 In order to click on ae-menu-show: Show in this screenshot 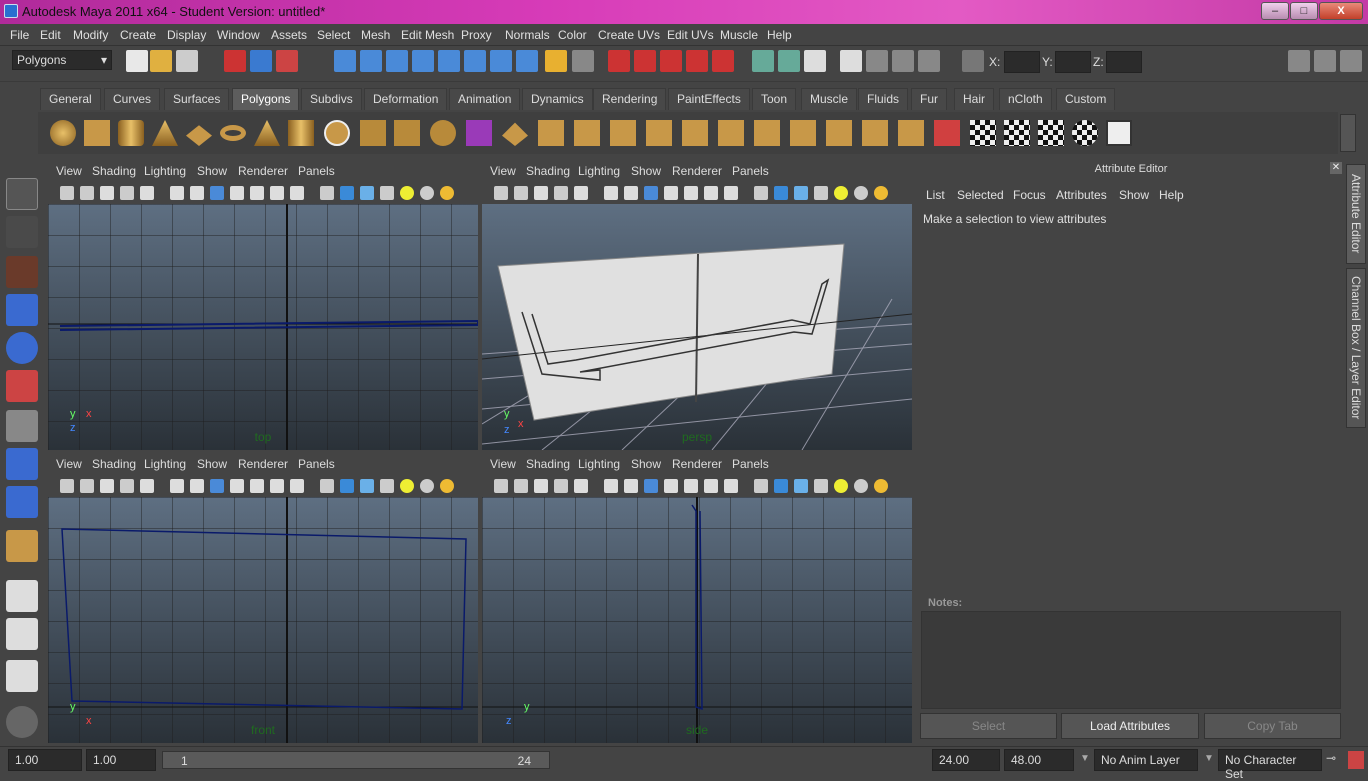, I will do `click(1134, 195)`.